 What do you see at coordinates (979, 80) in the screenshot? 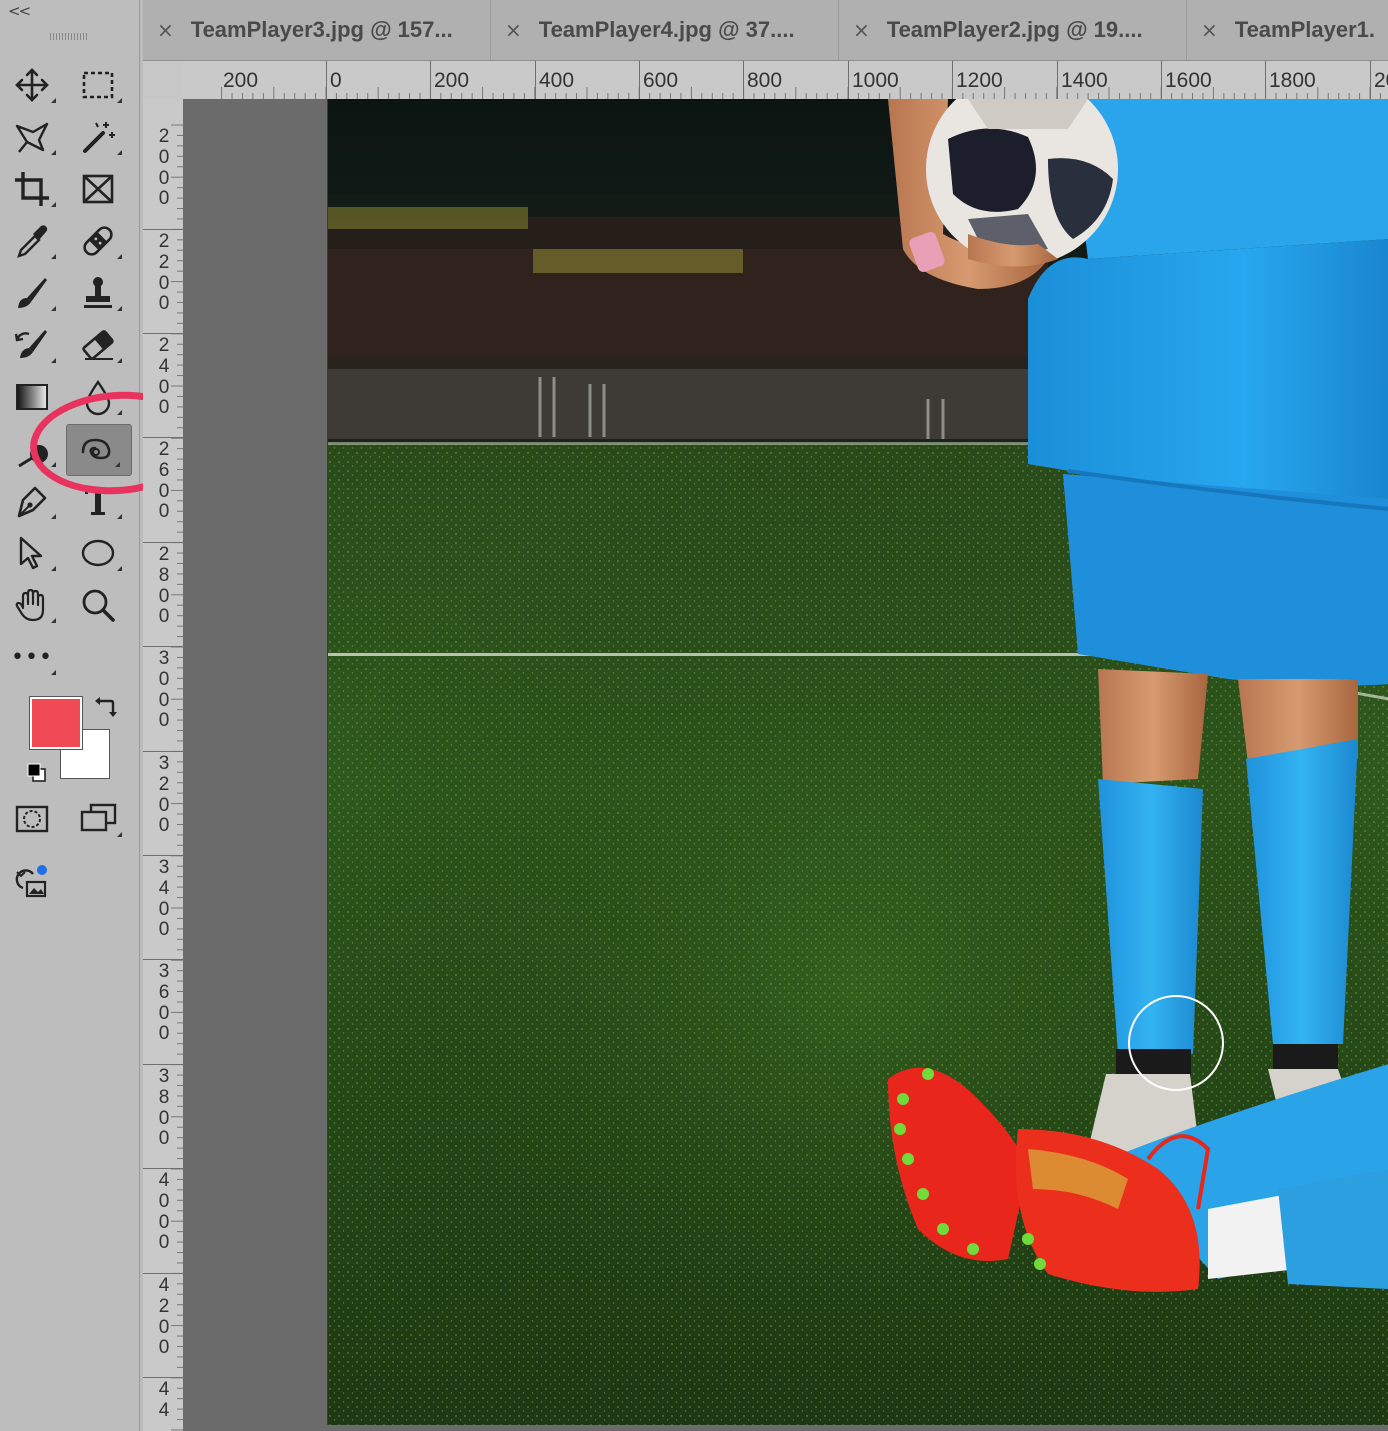
I see `ruler-label: 1200` at bounding box center [979, 80].